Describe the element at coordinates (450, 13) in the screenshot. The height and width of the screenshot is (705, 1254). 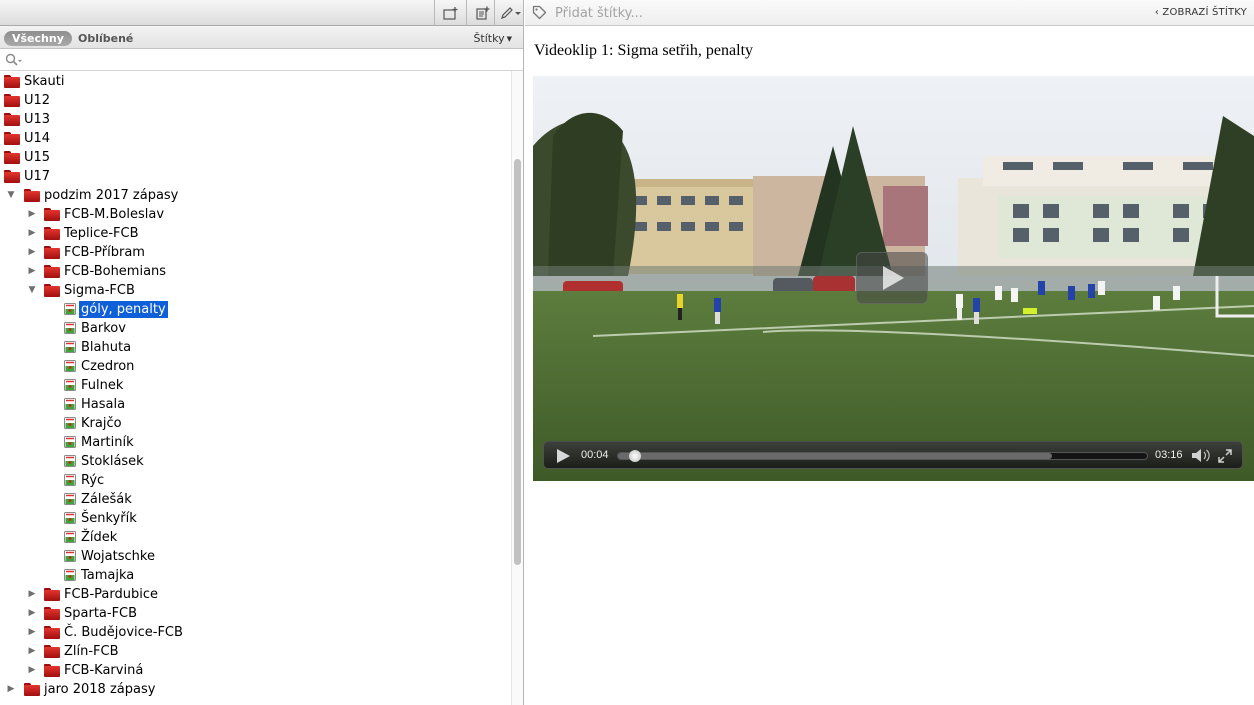
I see `new-folder-button` at that location.